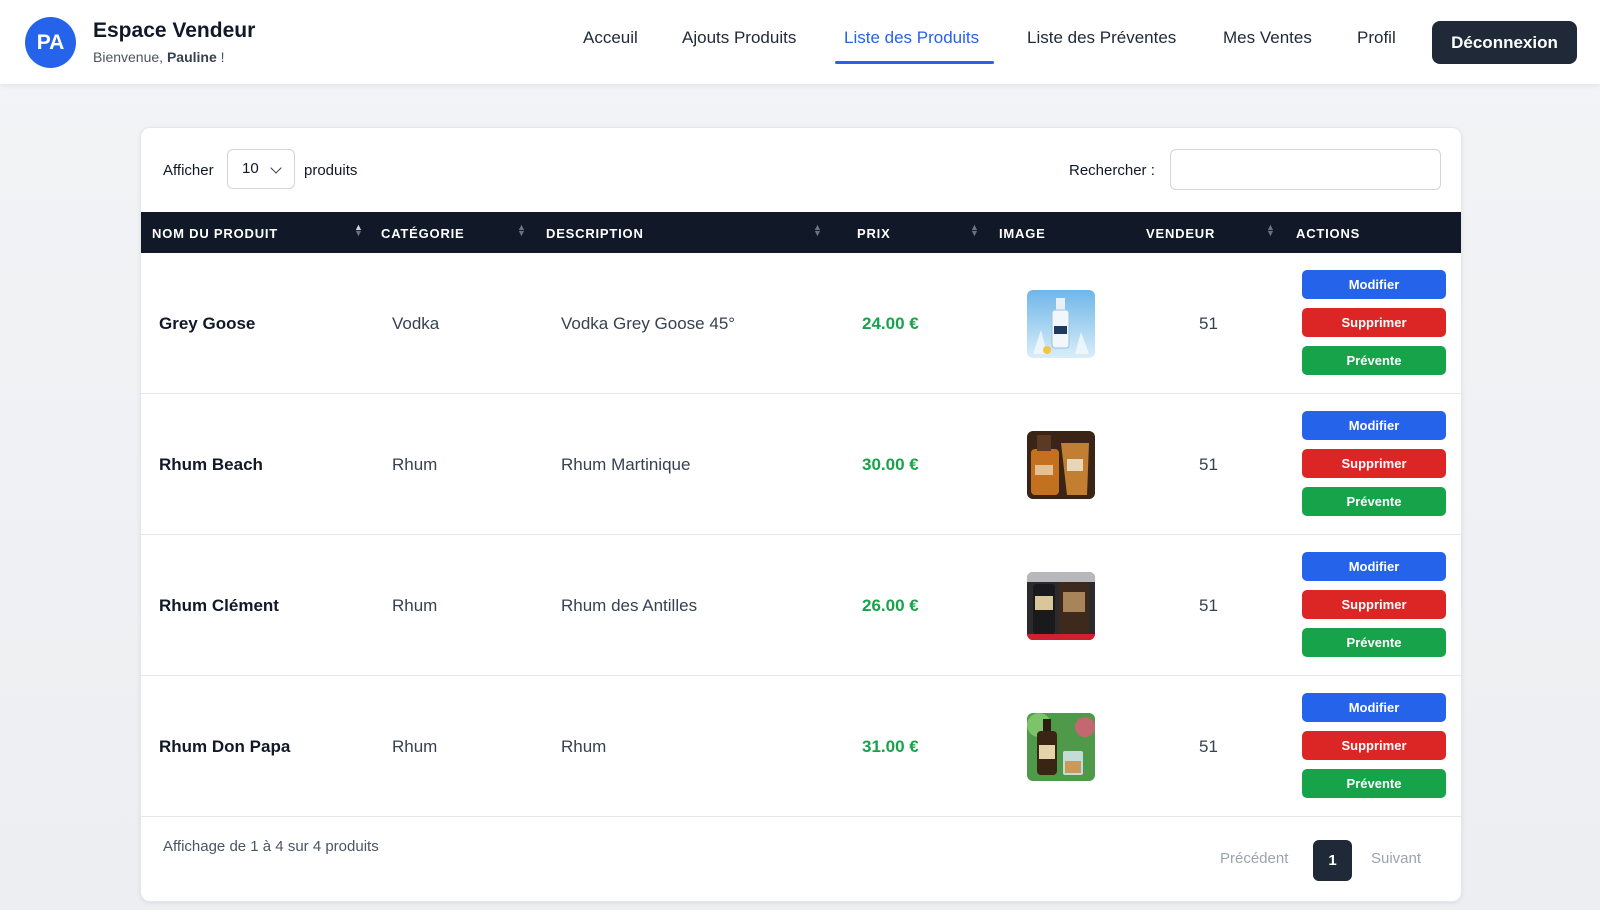  I want to click on logout-button: Déconnexion, so click(1504, 42).